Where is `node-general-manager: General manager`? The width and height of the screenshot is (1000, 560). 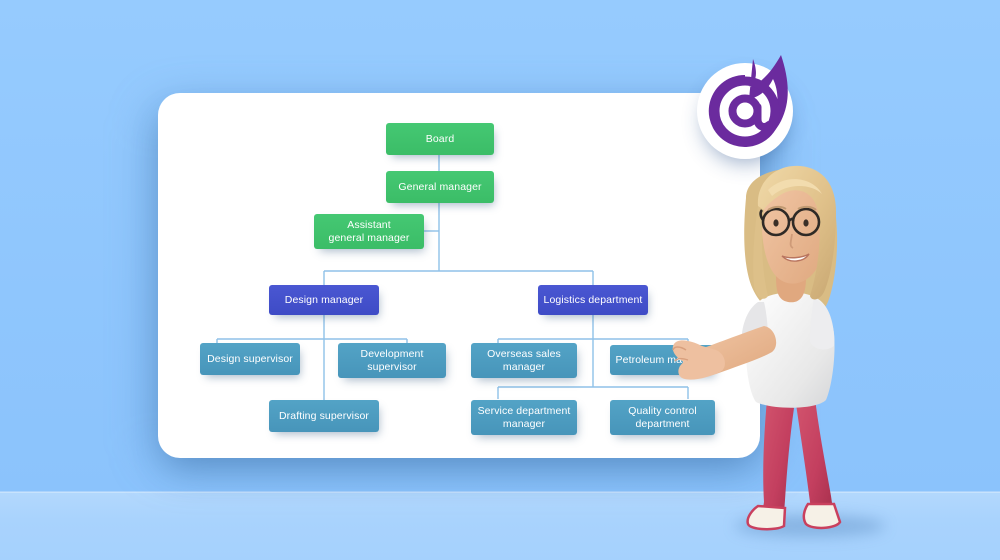 node-general-manager: General manager is located at coordinates (440, 187).